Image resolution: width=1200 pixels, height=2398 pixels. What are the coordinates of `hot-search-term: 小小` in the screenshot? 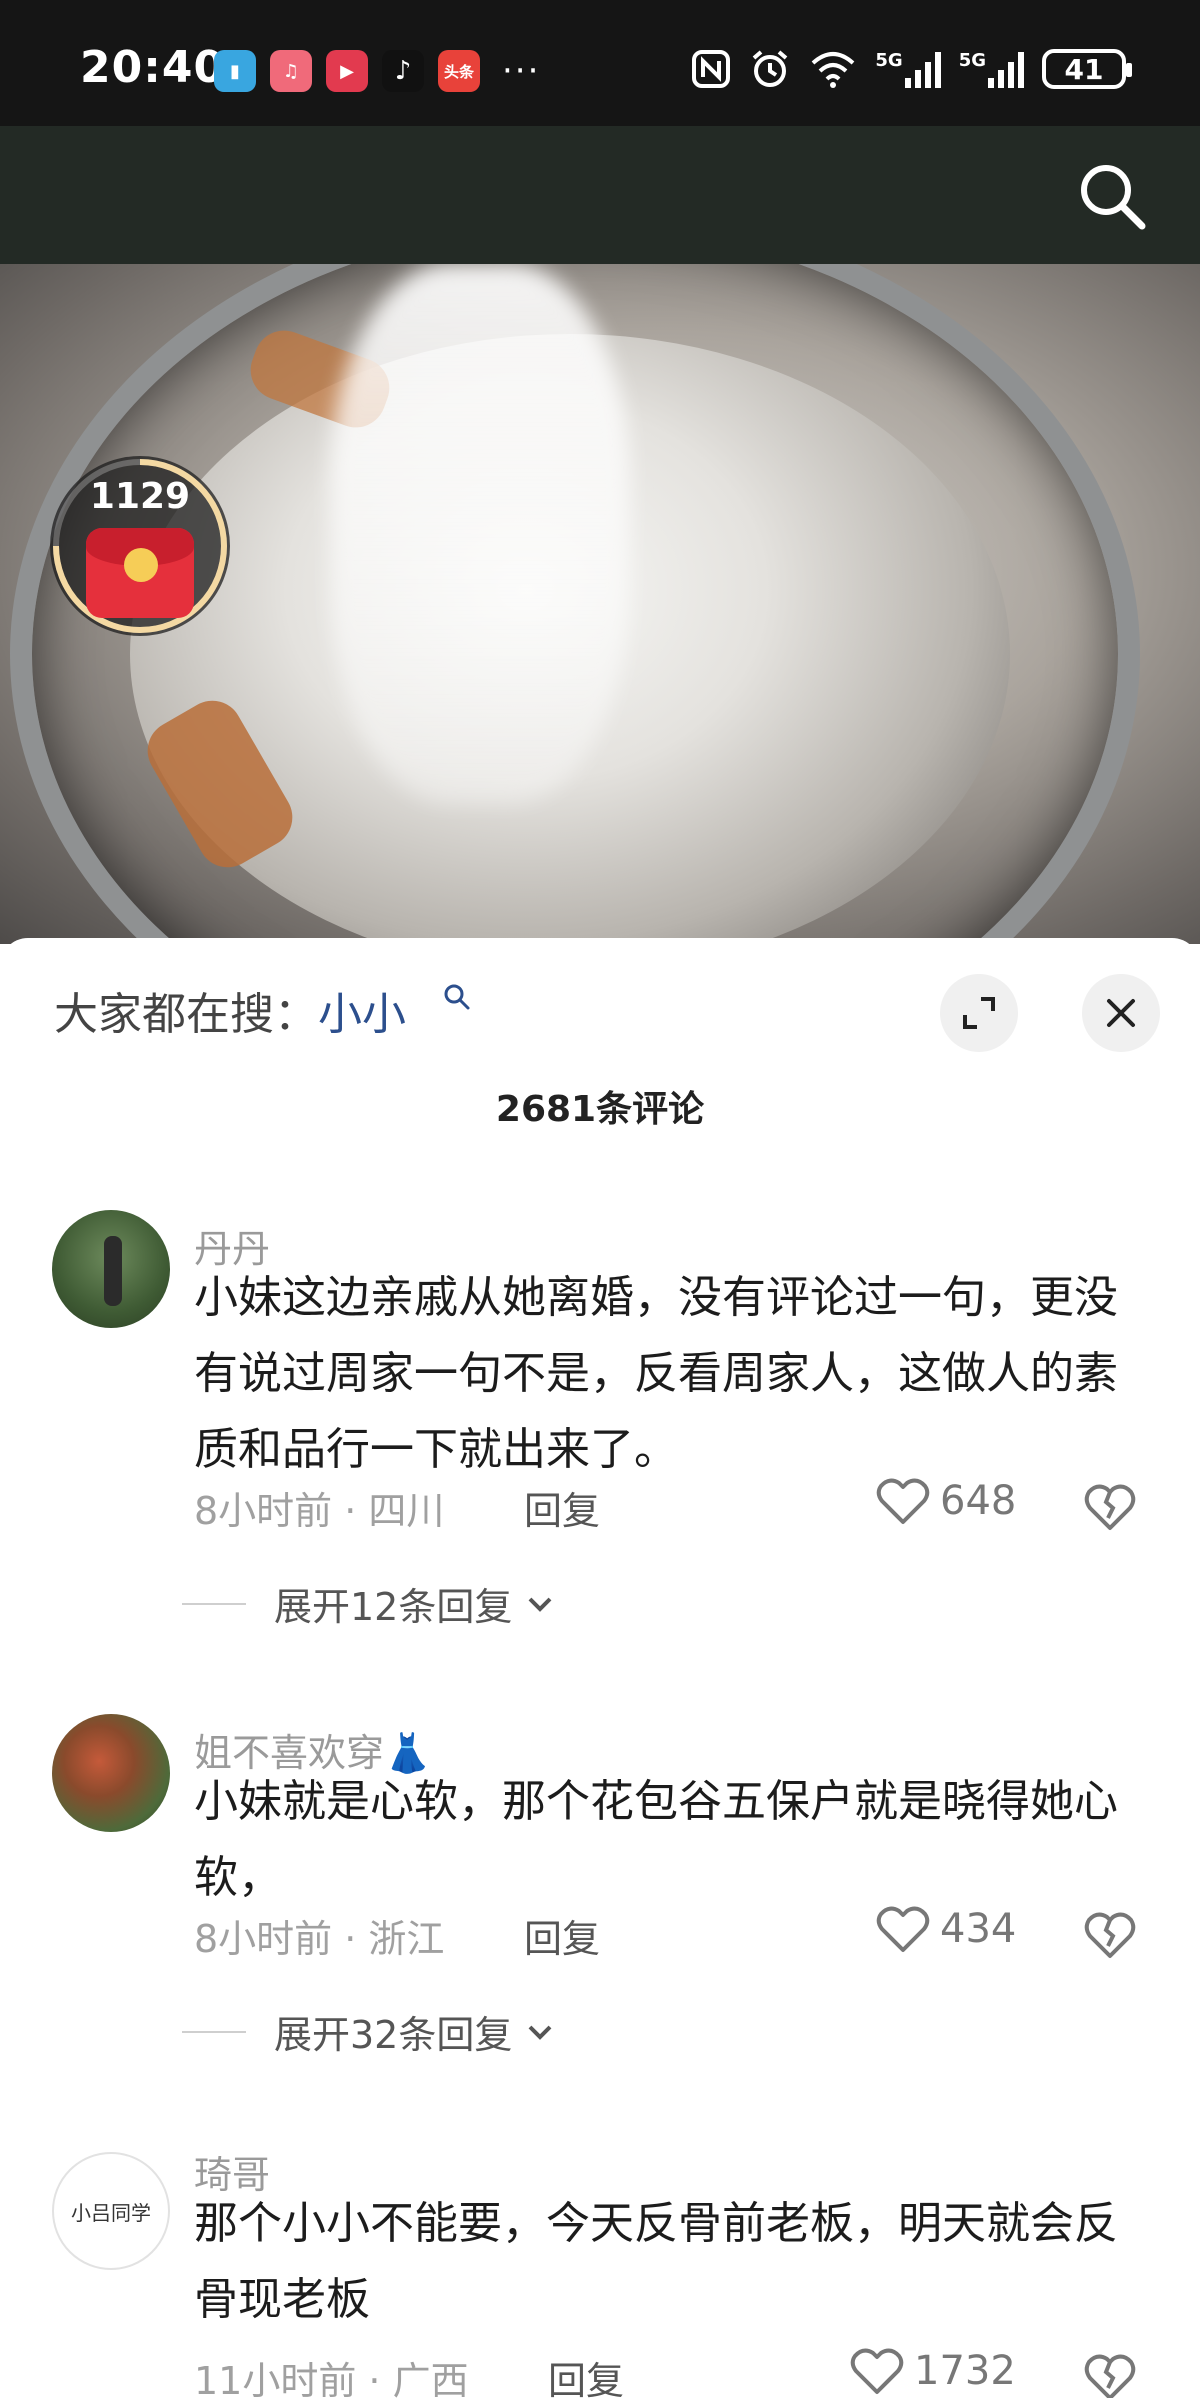 It's located at (362, 1014).